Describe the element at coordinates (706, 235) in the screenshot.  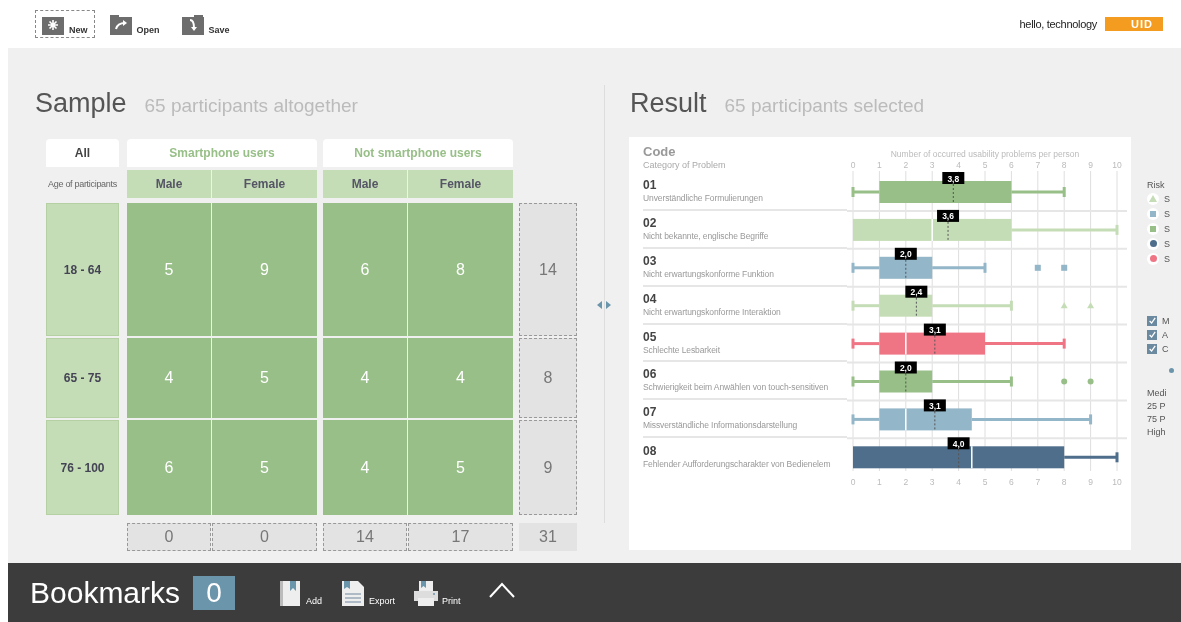
I see `problem-category: Nicht bekannte, englische Begriffe` at that location.